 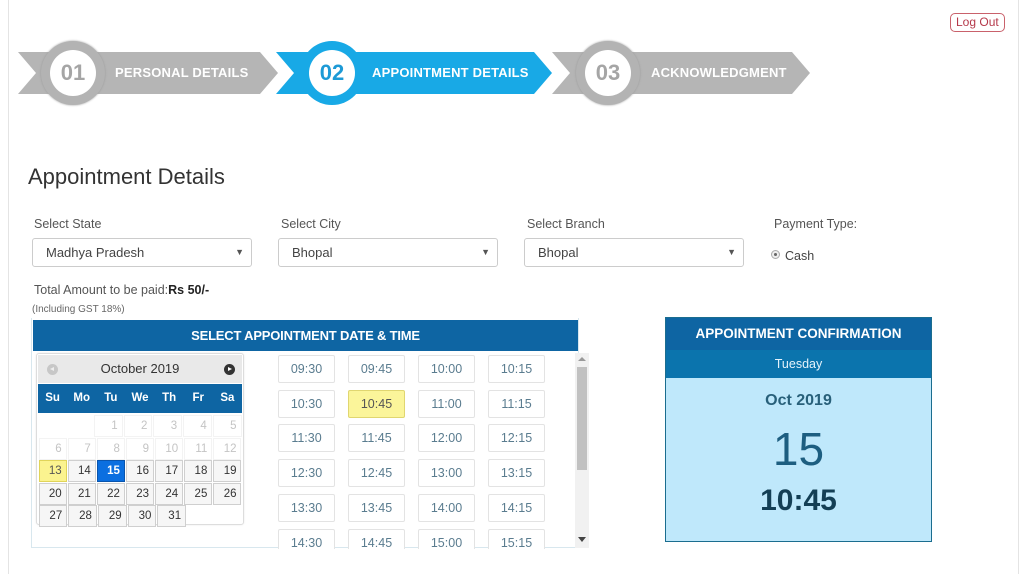 What do you see at coordinates (450, 72) in the screenshot?
I see `step-label: APPOINTMENT DETAILS` at bounding box center [450, 72].